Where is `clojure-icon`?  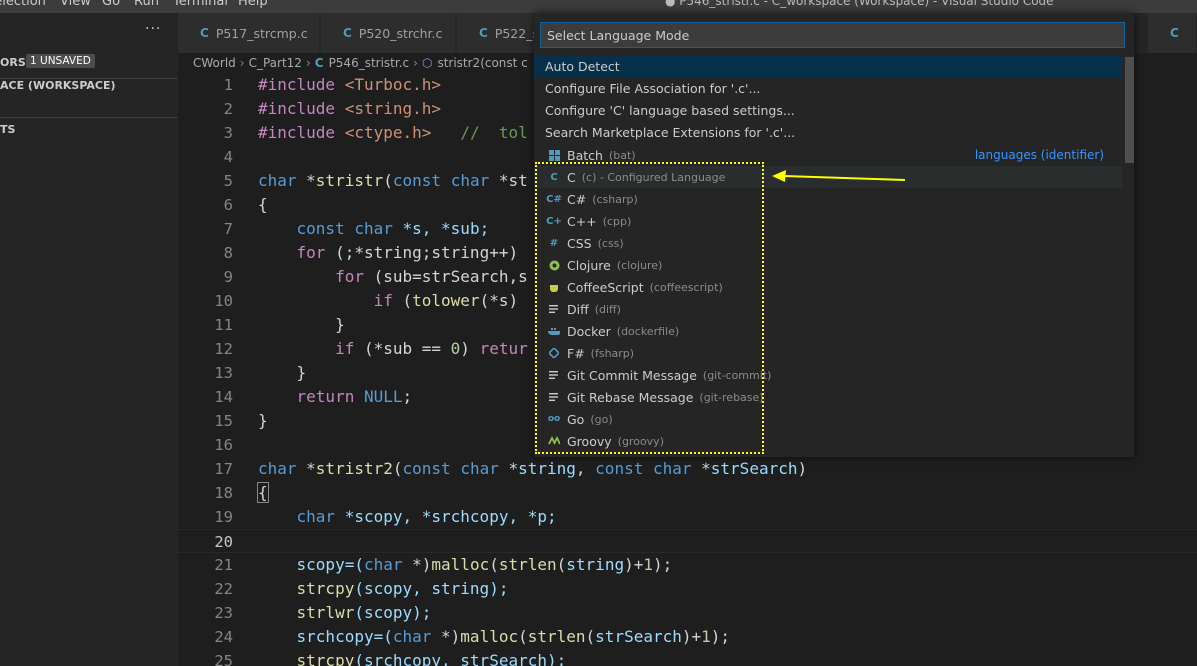
clojure-icon is located at coordinates (554, 265).